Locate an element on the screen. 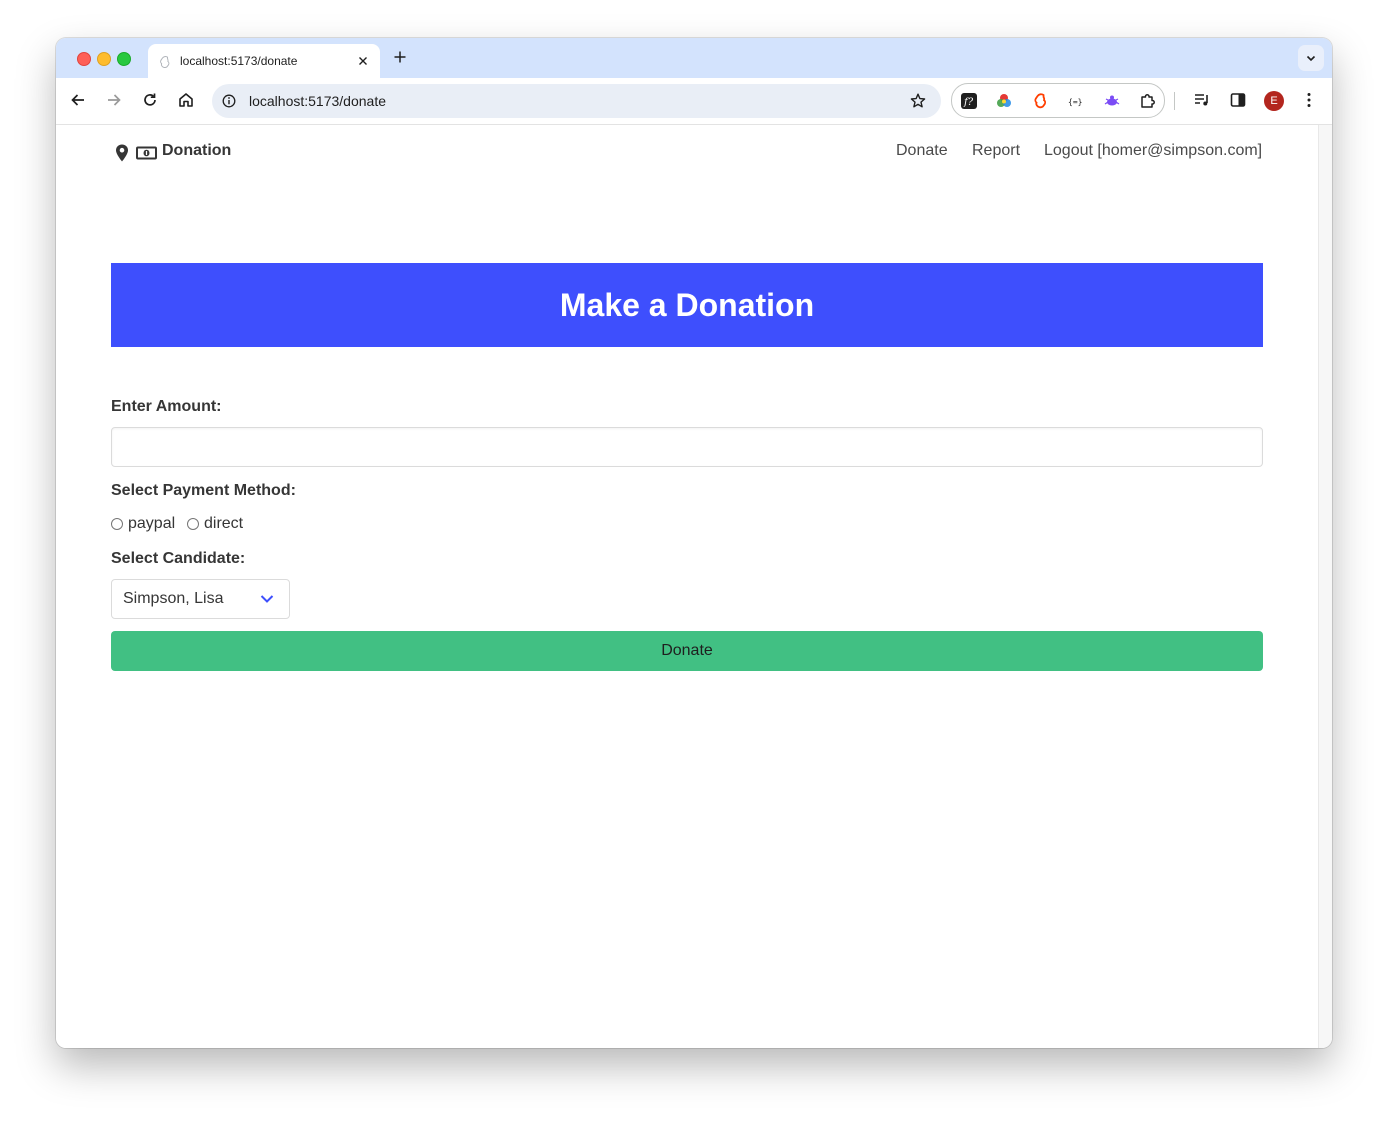  kebab-menu-icon is located at coordinates (1309, 100).